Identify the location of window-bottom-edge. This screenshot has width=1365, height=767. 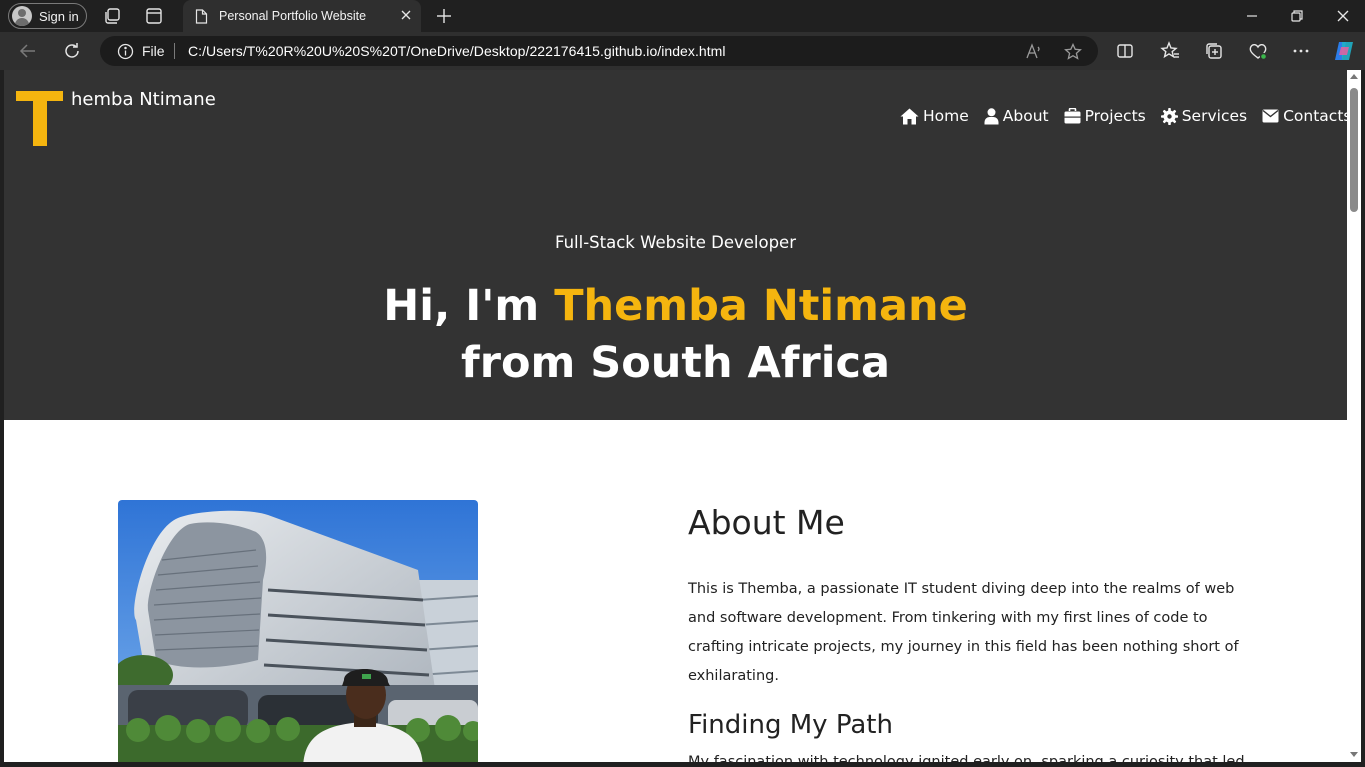
(682, 764).